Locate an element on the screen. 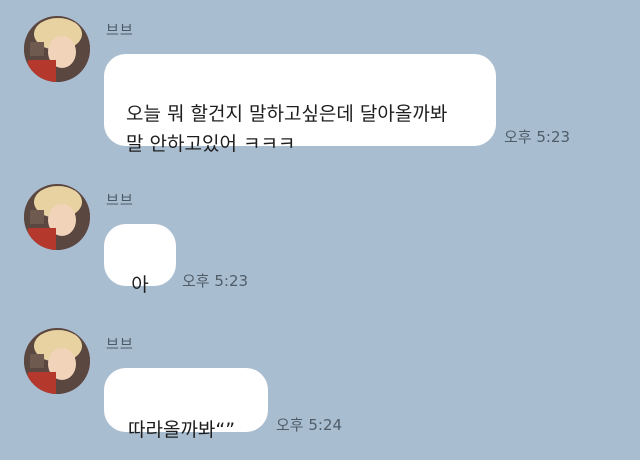 The image size is (640, 460). message-text: 아 is located at coordinates (140, 285).